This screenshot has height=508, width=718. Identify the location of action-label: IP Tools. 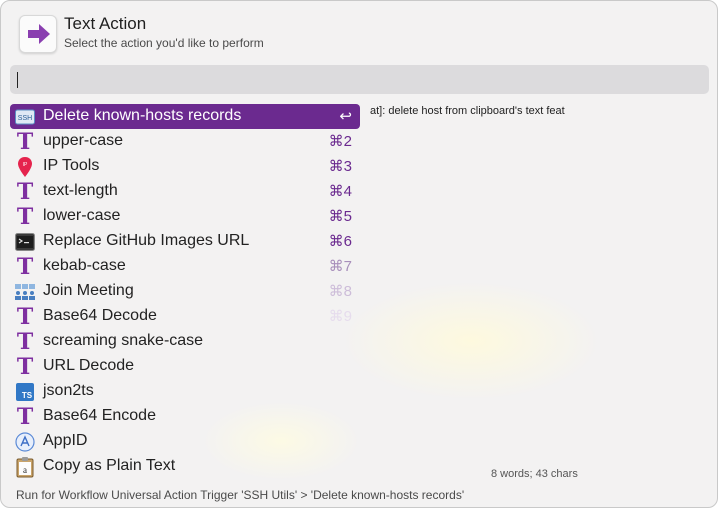
(71, 165).